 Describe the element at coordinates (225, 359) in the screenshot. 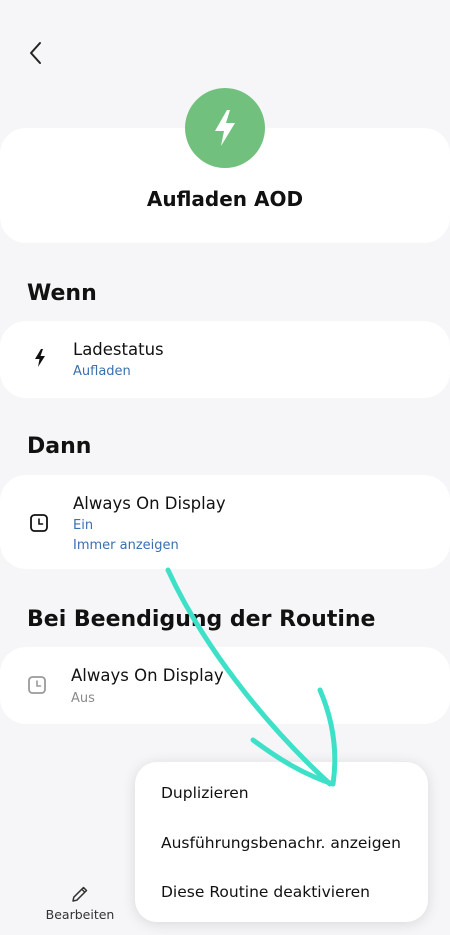

I see `condition-card-charging: Ladestatus Aufladen` at that location.